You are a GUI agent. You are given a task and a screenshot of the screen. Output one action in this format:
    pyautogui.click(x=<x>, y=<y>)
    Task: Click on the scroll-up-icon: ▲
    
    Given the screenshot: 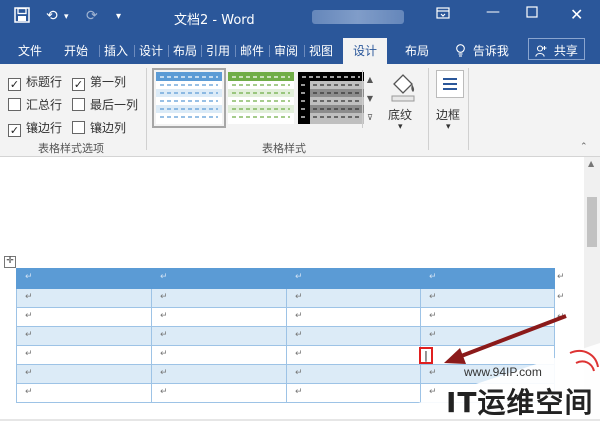 What is the action you would take?
    pyautogui.click(x=591, y=163)
    